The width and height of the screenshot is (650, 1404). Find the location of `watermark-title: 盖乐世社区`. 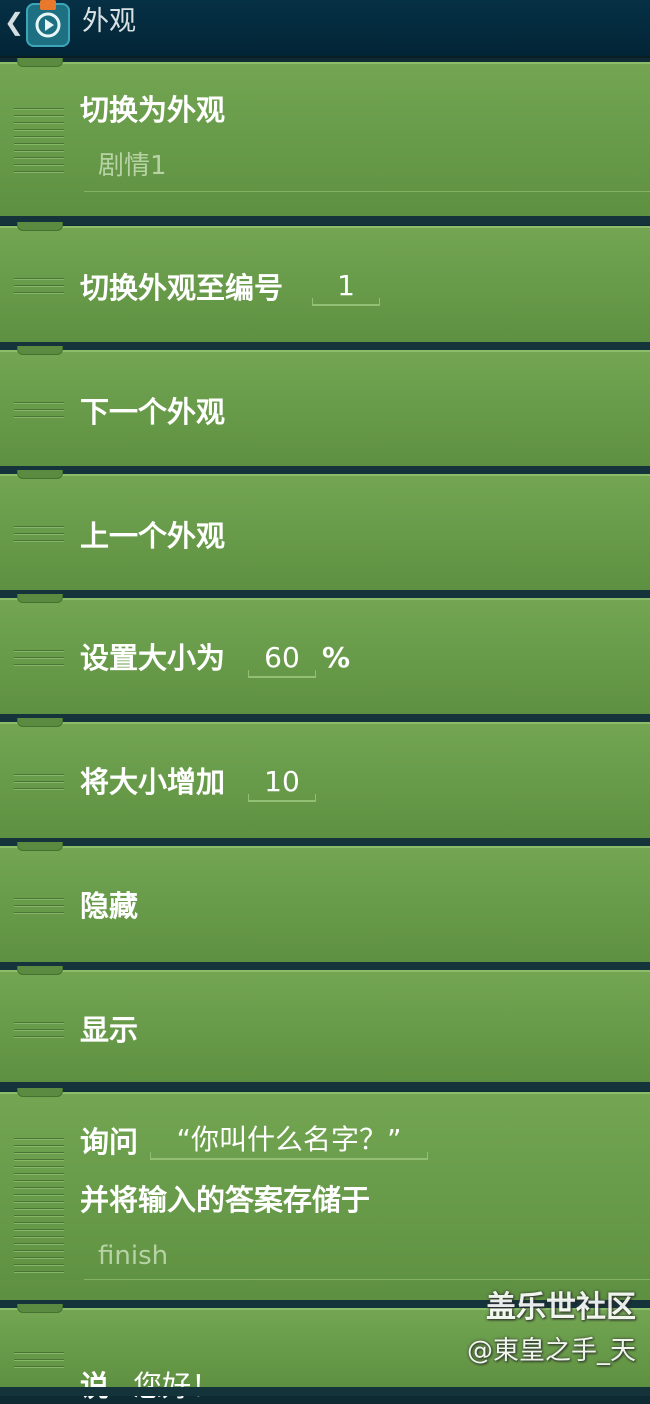

watermark-title: 盖乐世社区 is located at coordinates (561, 1307).